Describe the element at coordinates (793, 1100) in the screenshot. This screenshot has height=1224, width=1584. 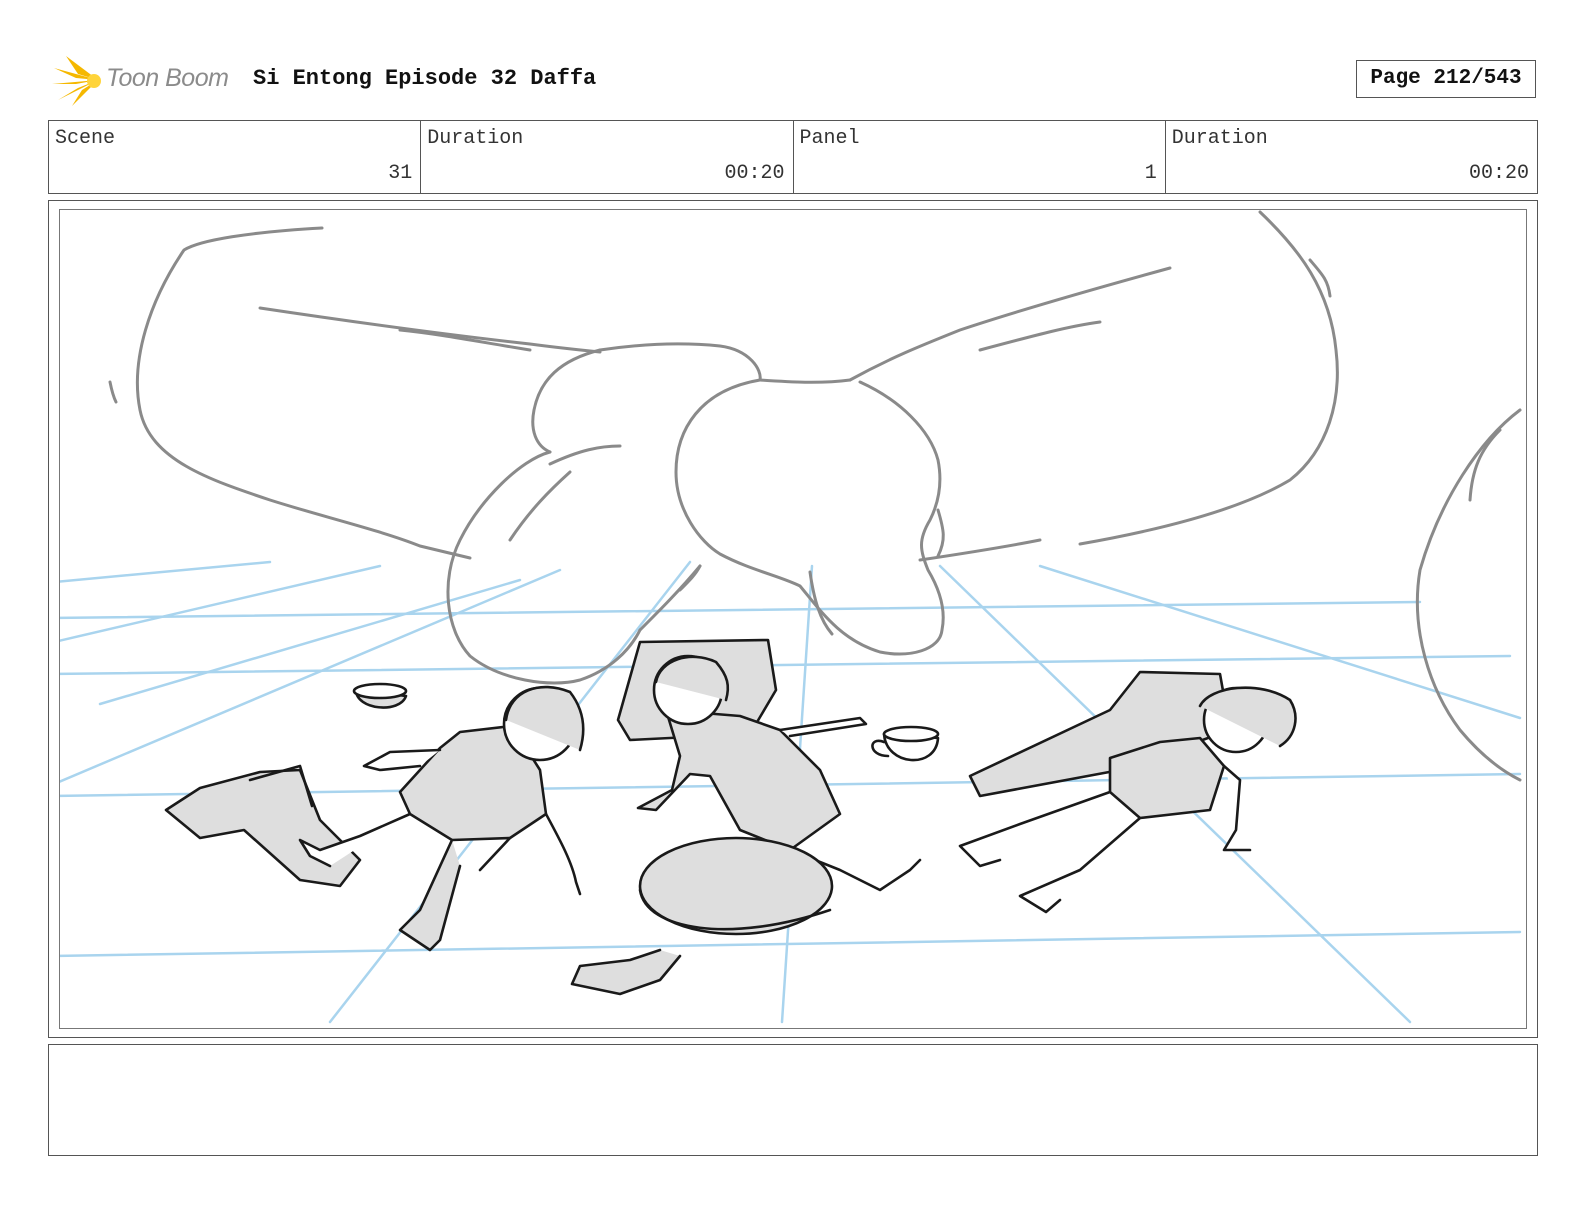
I see `panel-notes-box` at that location.